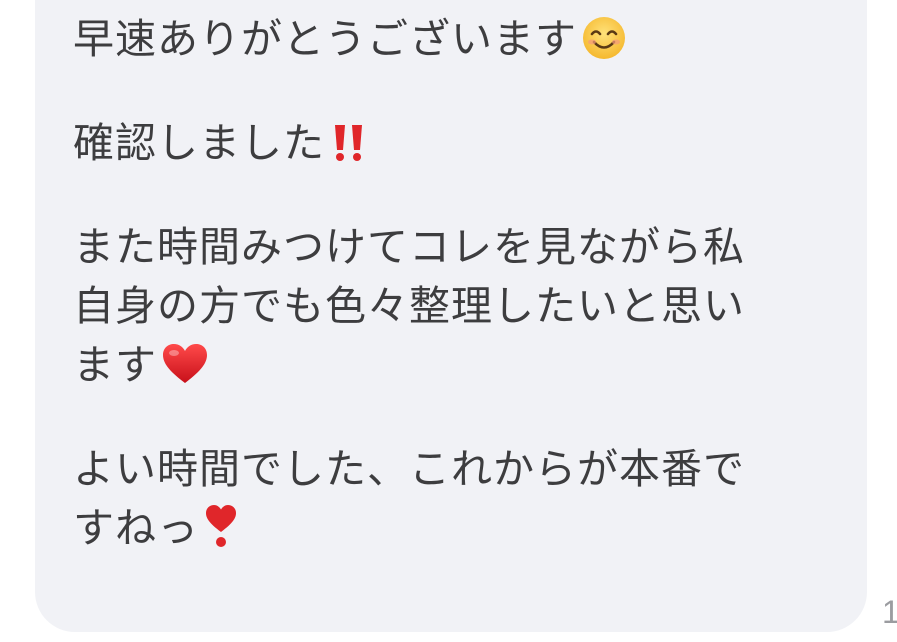 This screenshot has width=897, height=642. Describe the element at coordinates (604, 46) in the screenshot. I see `smiling-face-icon` at that location.